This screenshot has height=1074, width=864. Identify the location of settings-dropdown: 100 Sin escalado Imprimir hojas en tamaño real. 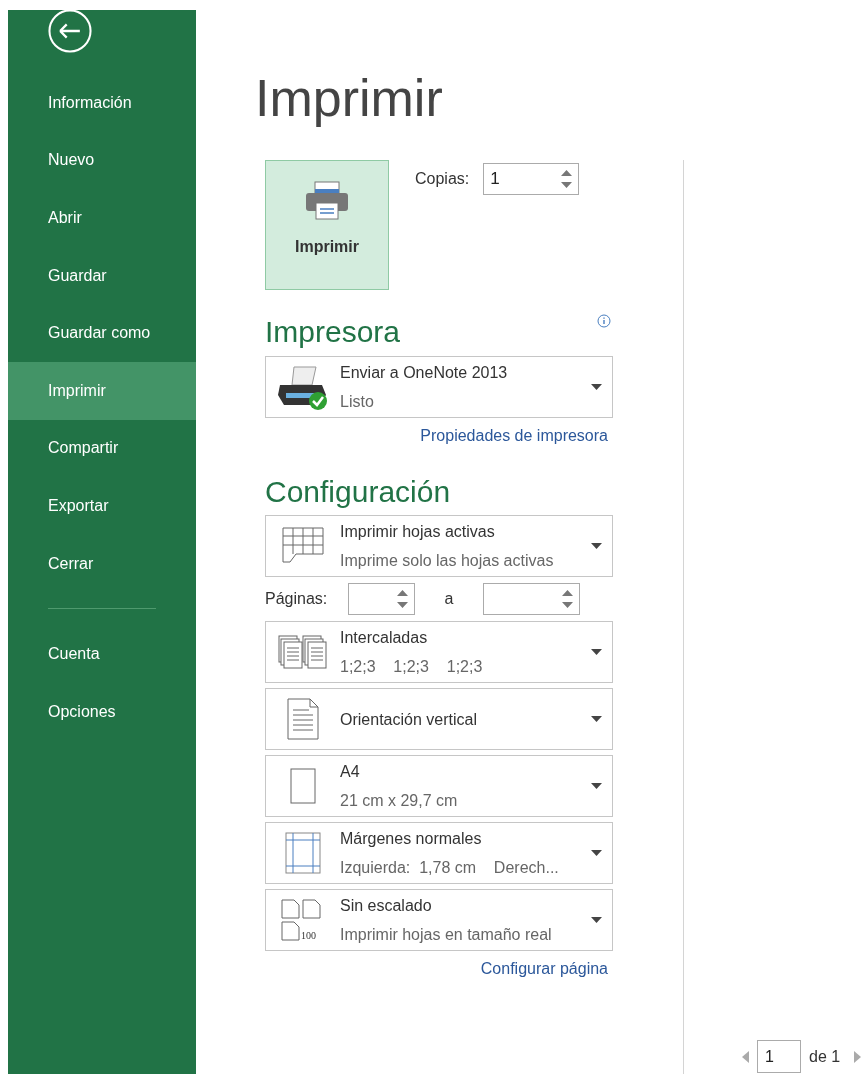
(439, 920).